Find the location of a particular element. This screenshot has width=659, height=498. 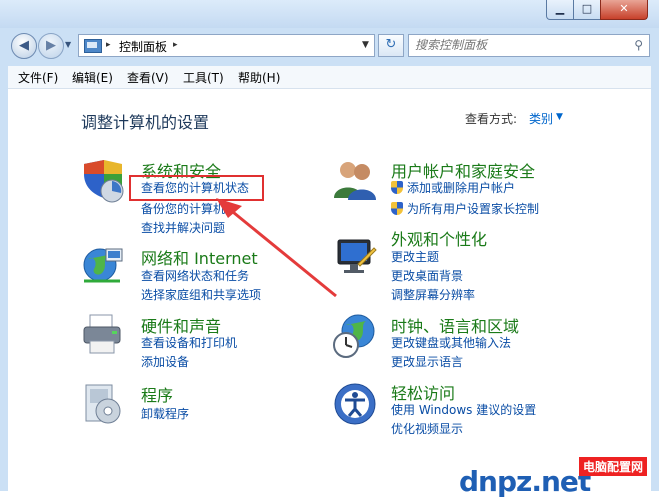

link-change-theme: 更改主题 is located at coordinates (415, 256).